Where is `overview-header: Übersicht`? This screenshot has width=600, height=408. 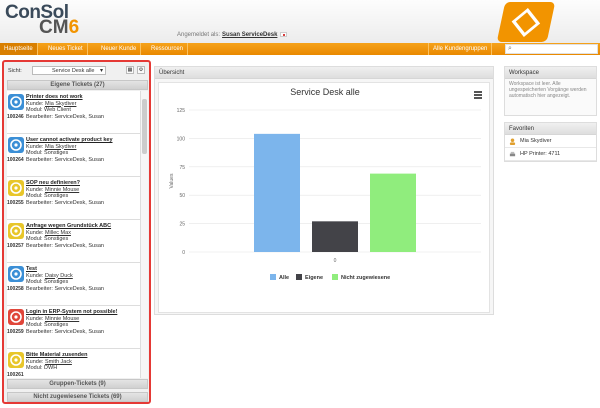 overview-header: Übersicht is located at coordinates (324, 73).